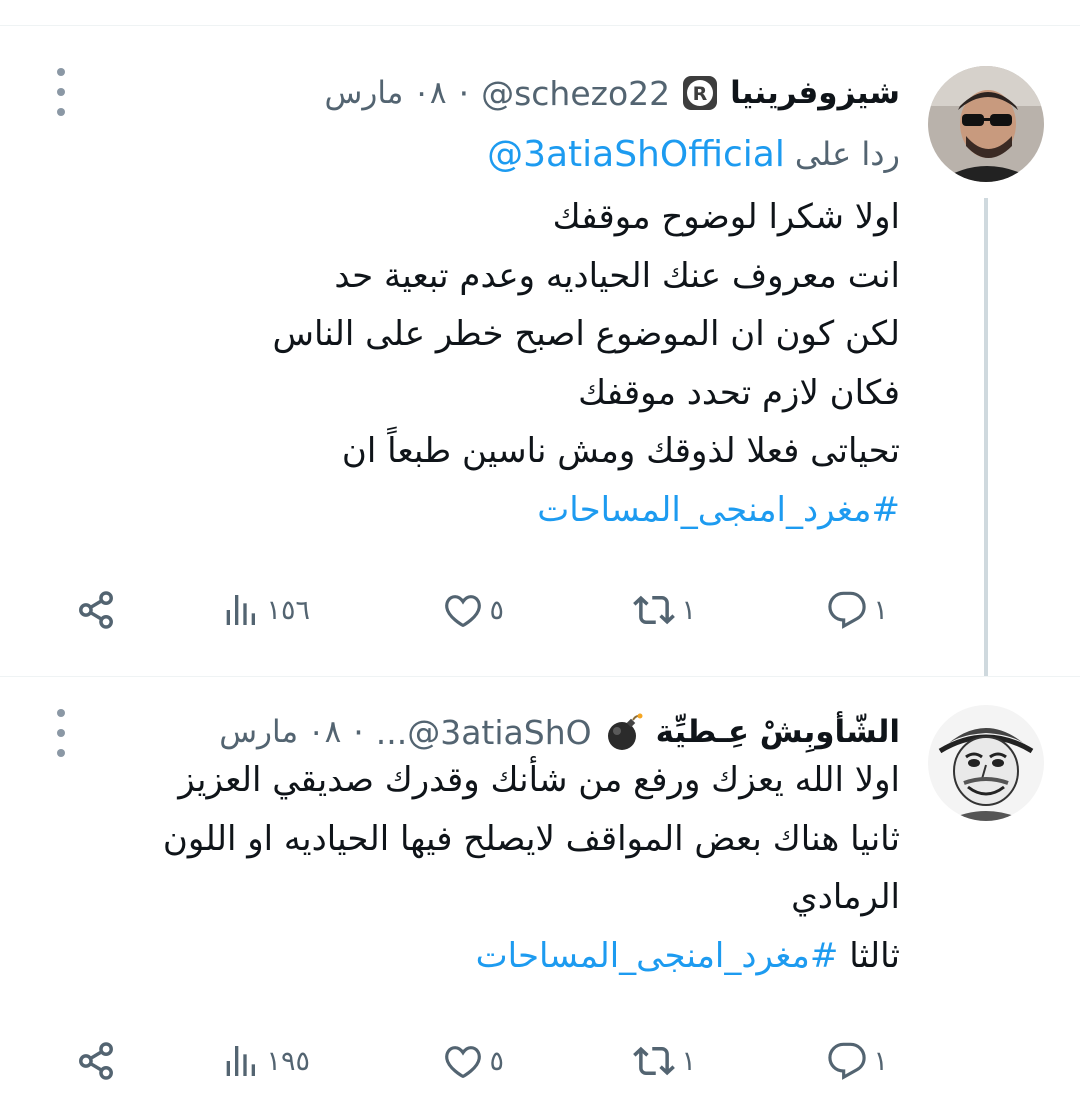 The image size is (1080, 1101). Describe the element at coordinates (575, 93) in the screenshot. I see `handle: @schezo22` at that location.